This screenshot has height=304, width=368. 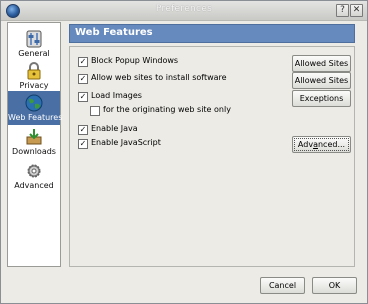 I want to click on option-label: Load Images, so click(x=116, y=95).